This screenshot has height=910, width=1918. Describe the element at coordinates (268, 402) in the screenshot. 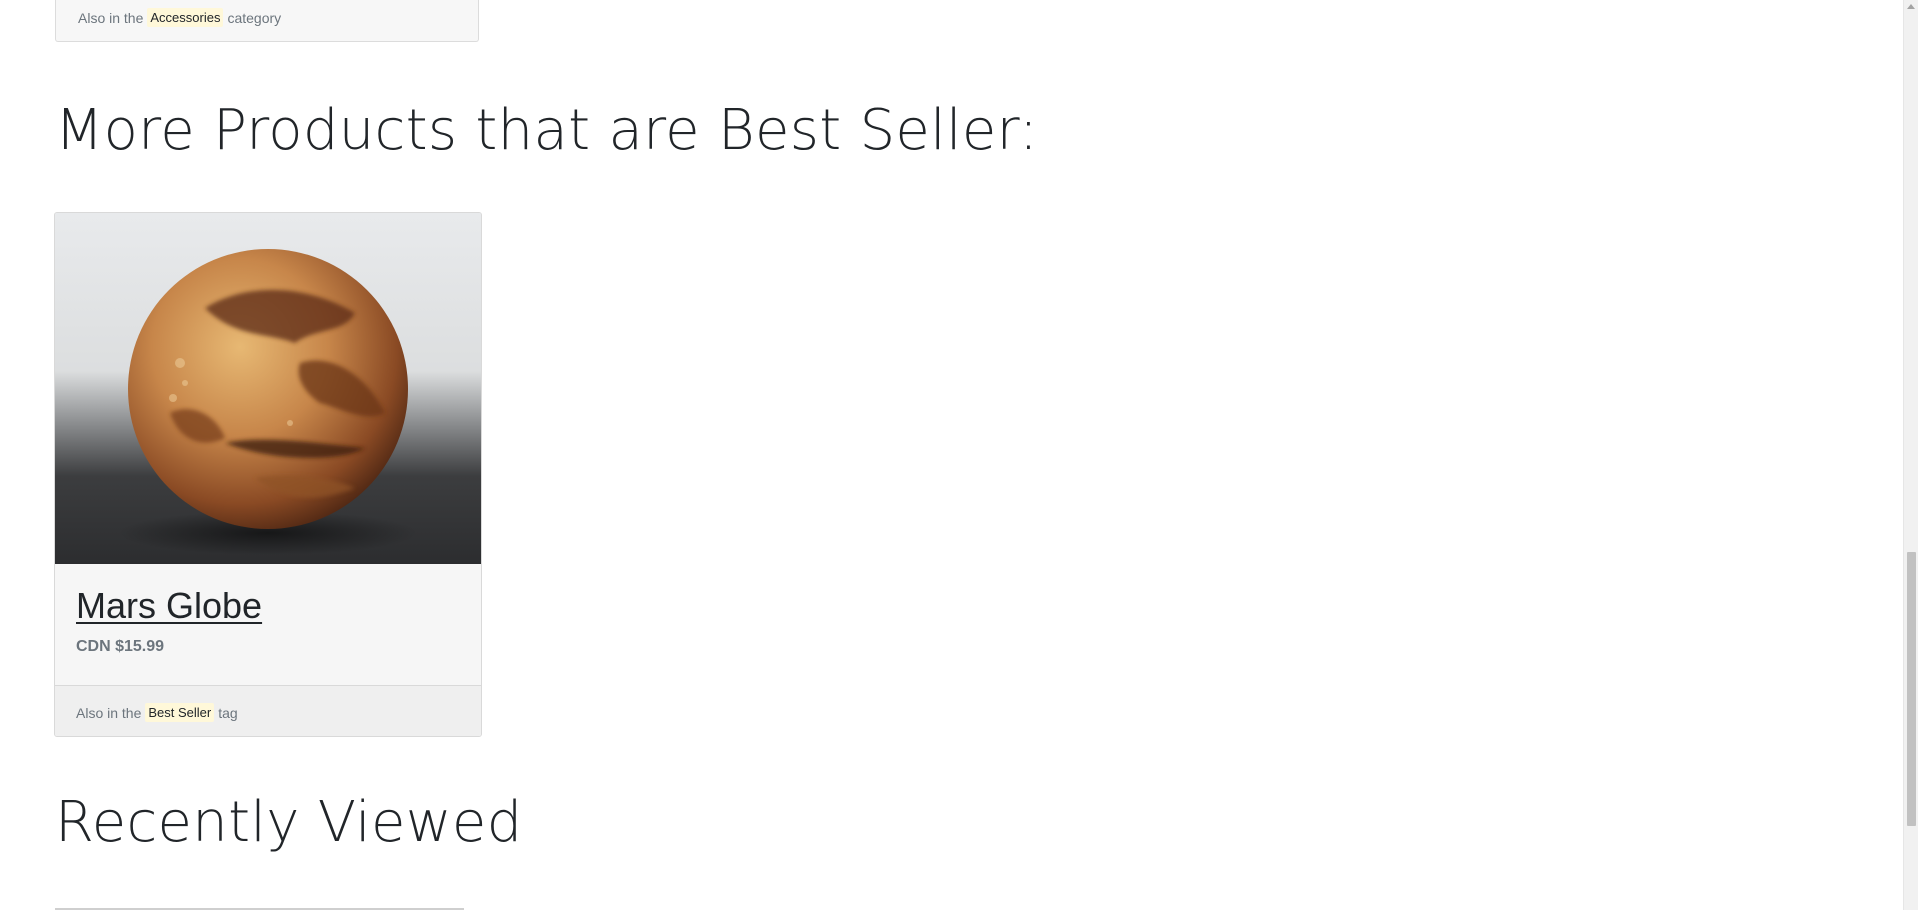

I see `mars-globe-image` at that location.